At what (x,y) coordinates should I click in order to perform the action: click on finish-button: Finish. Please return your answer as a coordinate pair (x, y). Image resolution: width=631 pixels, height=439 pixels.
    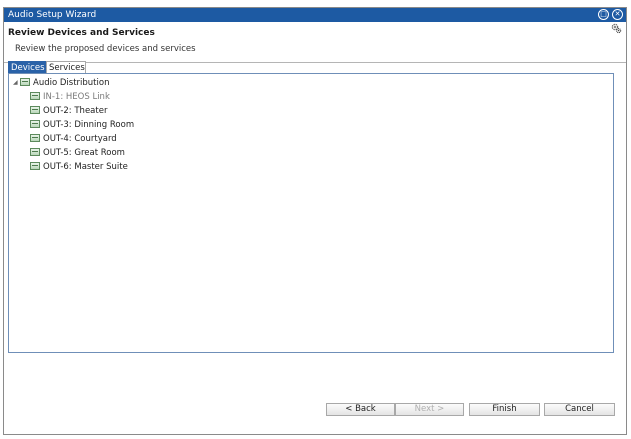
    Looking at the image, I should click on (504, 409).